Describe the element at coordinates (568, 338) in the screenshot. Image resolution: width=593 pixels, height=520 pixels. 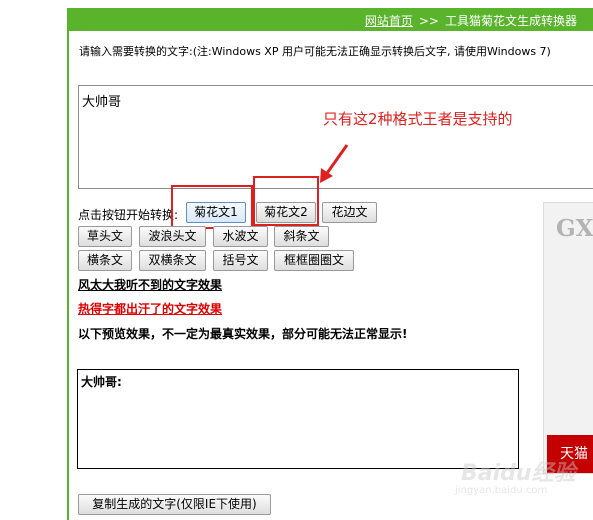
I see `ad-banner: GX 天猫` at that location.